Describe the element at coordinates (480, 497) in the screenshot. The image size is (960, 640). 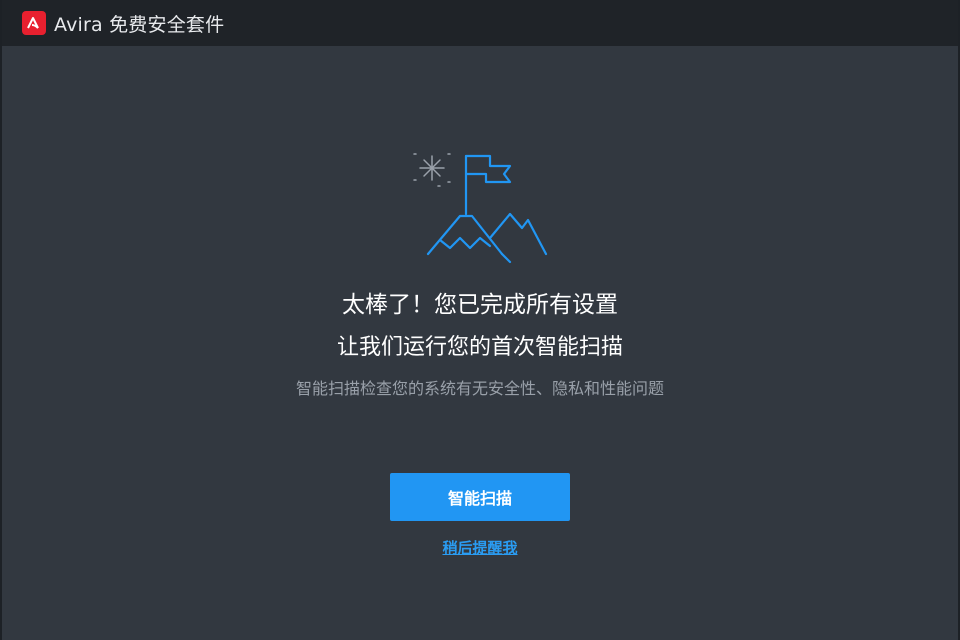
I see `smart-scan-button: 智能扫描` at that location.